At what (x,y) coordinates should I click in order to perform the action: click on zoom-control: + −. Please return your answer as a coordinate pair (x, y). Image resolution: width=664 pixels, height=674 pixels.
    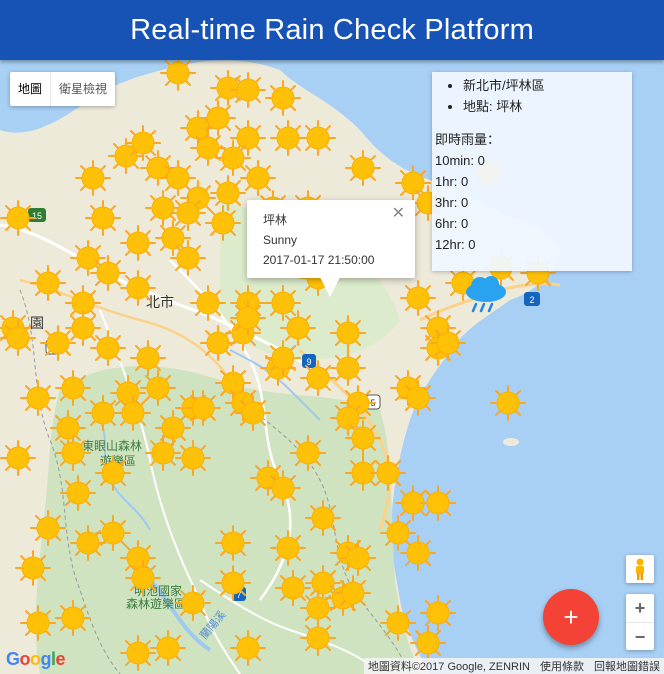
    Looking at the image, I should click on (640, 622).